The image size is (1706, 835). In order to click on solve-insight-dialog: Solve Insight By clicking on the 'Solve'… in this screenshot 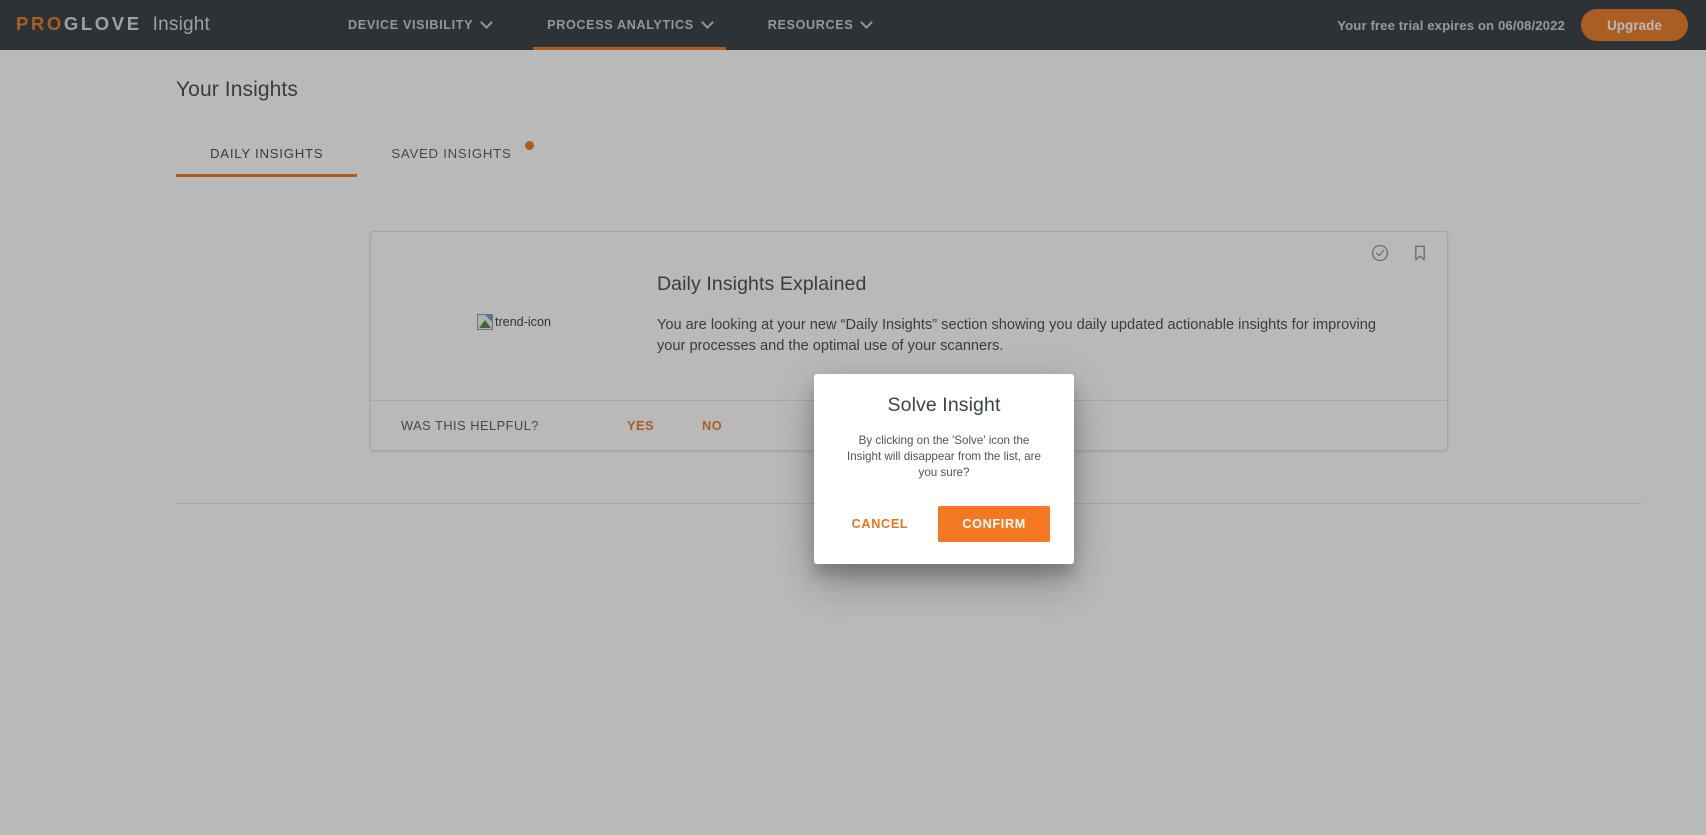, I will do `click(944, 469)`.